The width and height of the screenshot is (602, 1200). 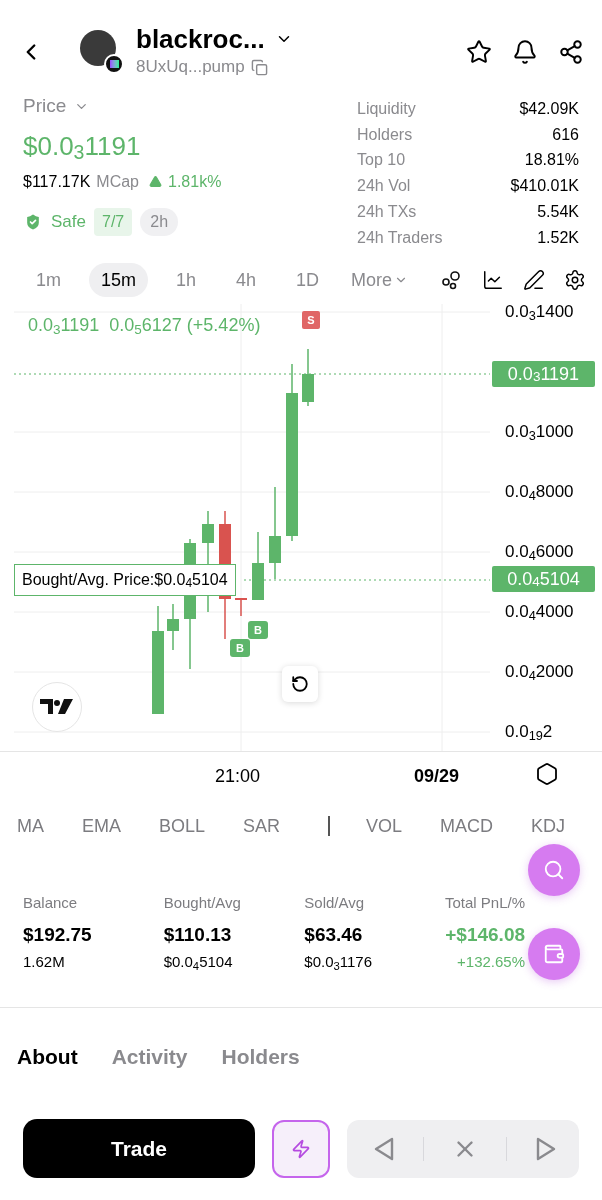 I want to click on copy-icon, so click(x=259, y=67).